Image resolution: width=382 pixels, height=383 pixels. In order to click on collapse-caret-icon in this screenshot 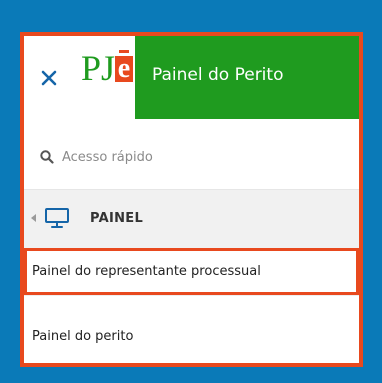, I will do `click(33, 218)`.